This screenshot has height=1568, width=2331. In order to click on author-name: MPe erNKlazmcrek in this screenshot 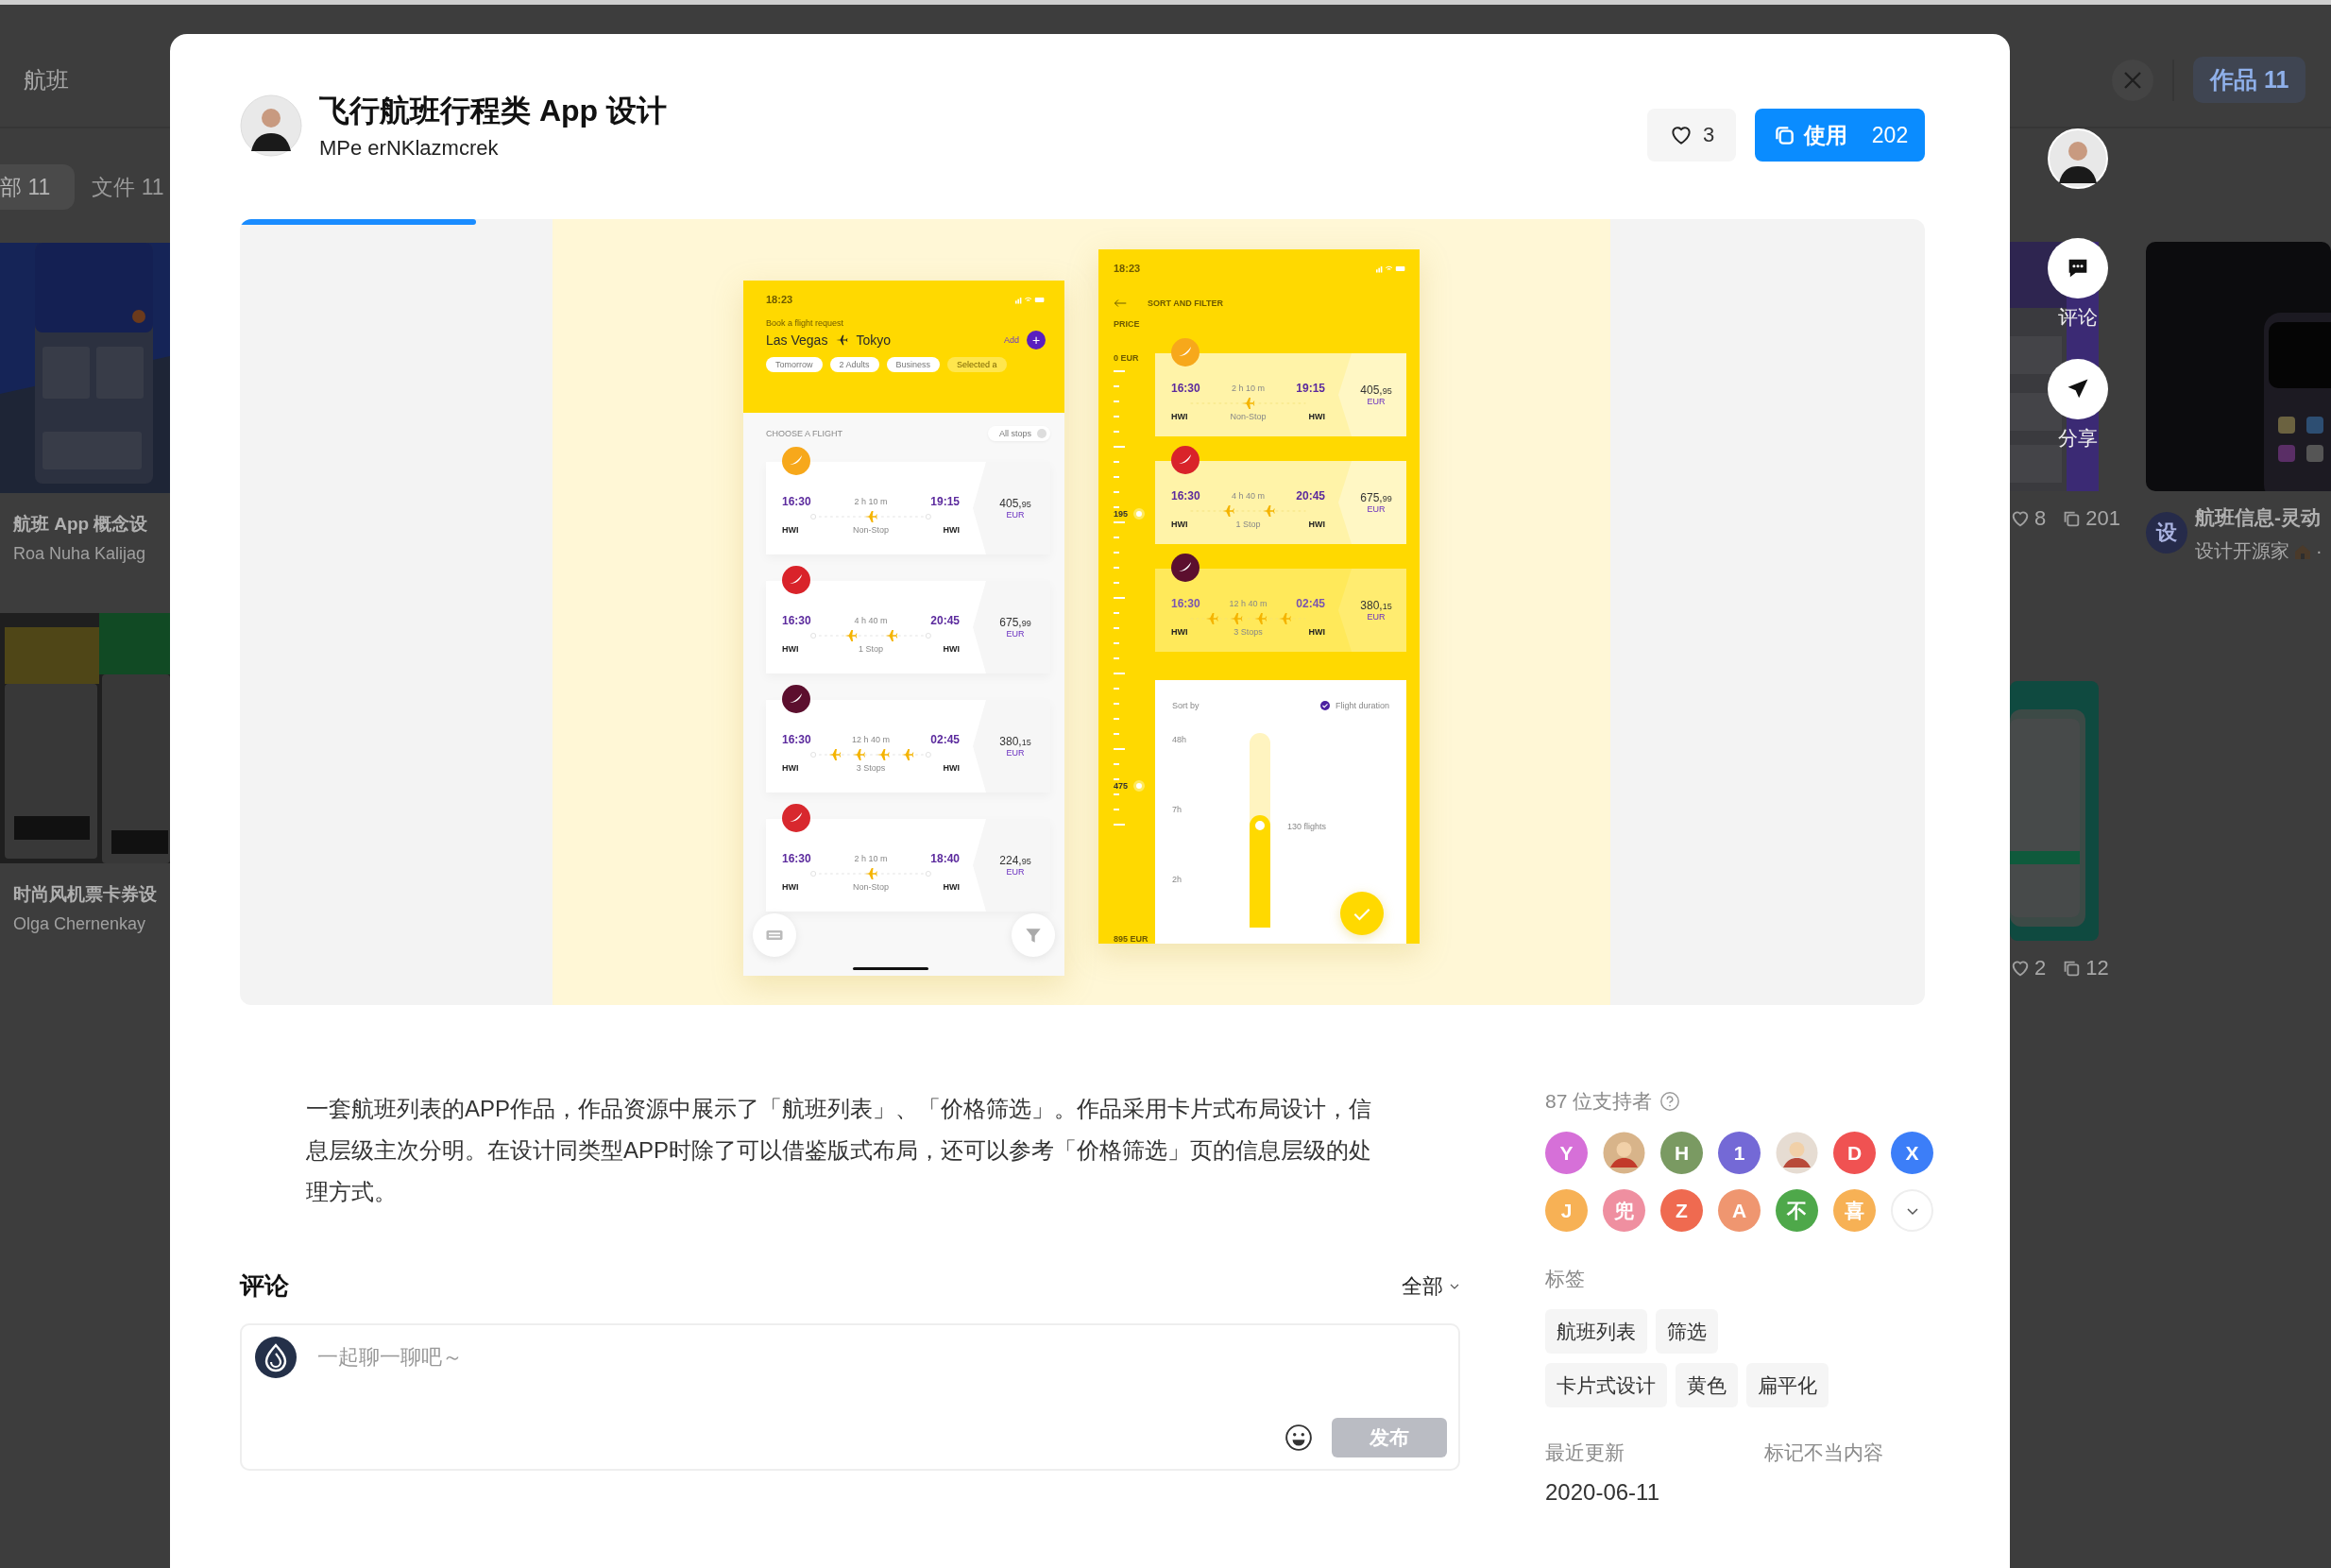, I will do `click(493, 148)`.